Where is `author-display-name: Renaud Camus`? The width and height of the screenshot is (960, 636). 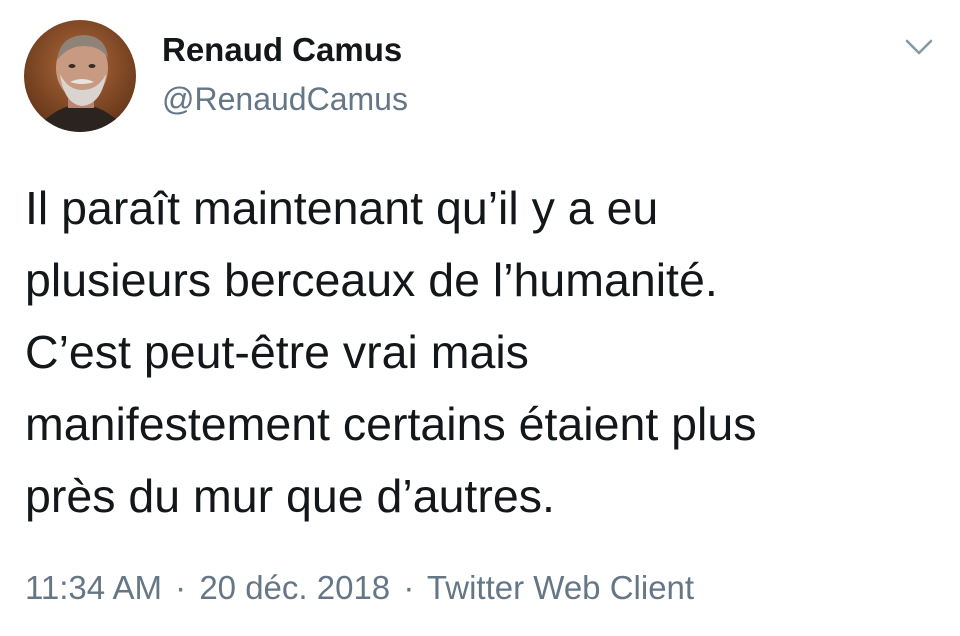
author-display-name: Renaud Camus is located at coordinates (282, 50).